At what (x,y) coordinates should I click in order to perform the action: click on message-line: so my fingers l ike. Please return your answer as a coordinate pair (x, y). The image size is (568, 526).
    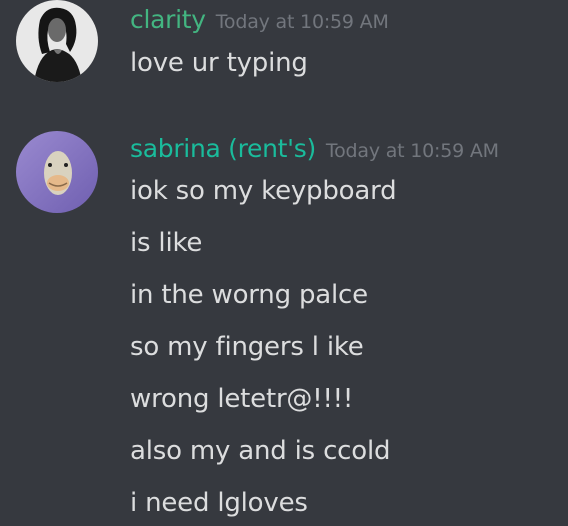
    Looking at the image, I should click on (247, 347).